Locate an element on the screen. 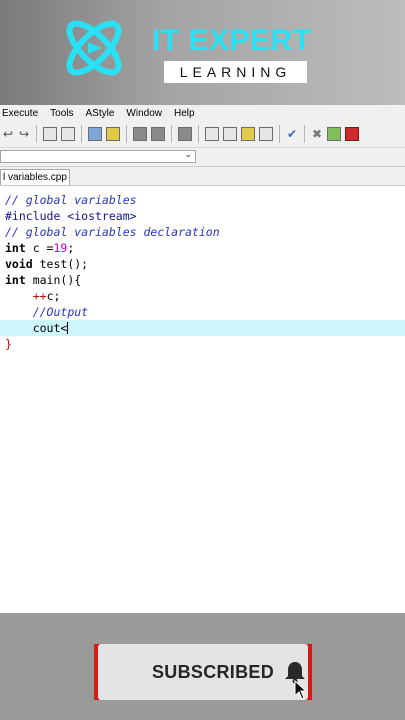 Image resolution: width=405 pixels, height=720 pixels. redo-icon: ↪ is located at coordinates (24, 134).